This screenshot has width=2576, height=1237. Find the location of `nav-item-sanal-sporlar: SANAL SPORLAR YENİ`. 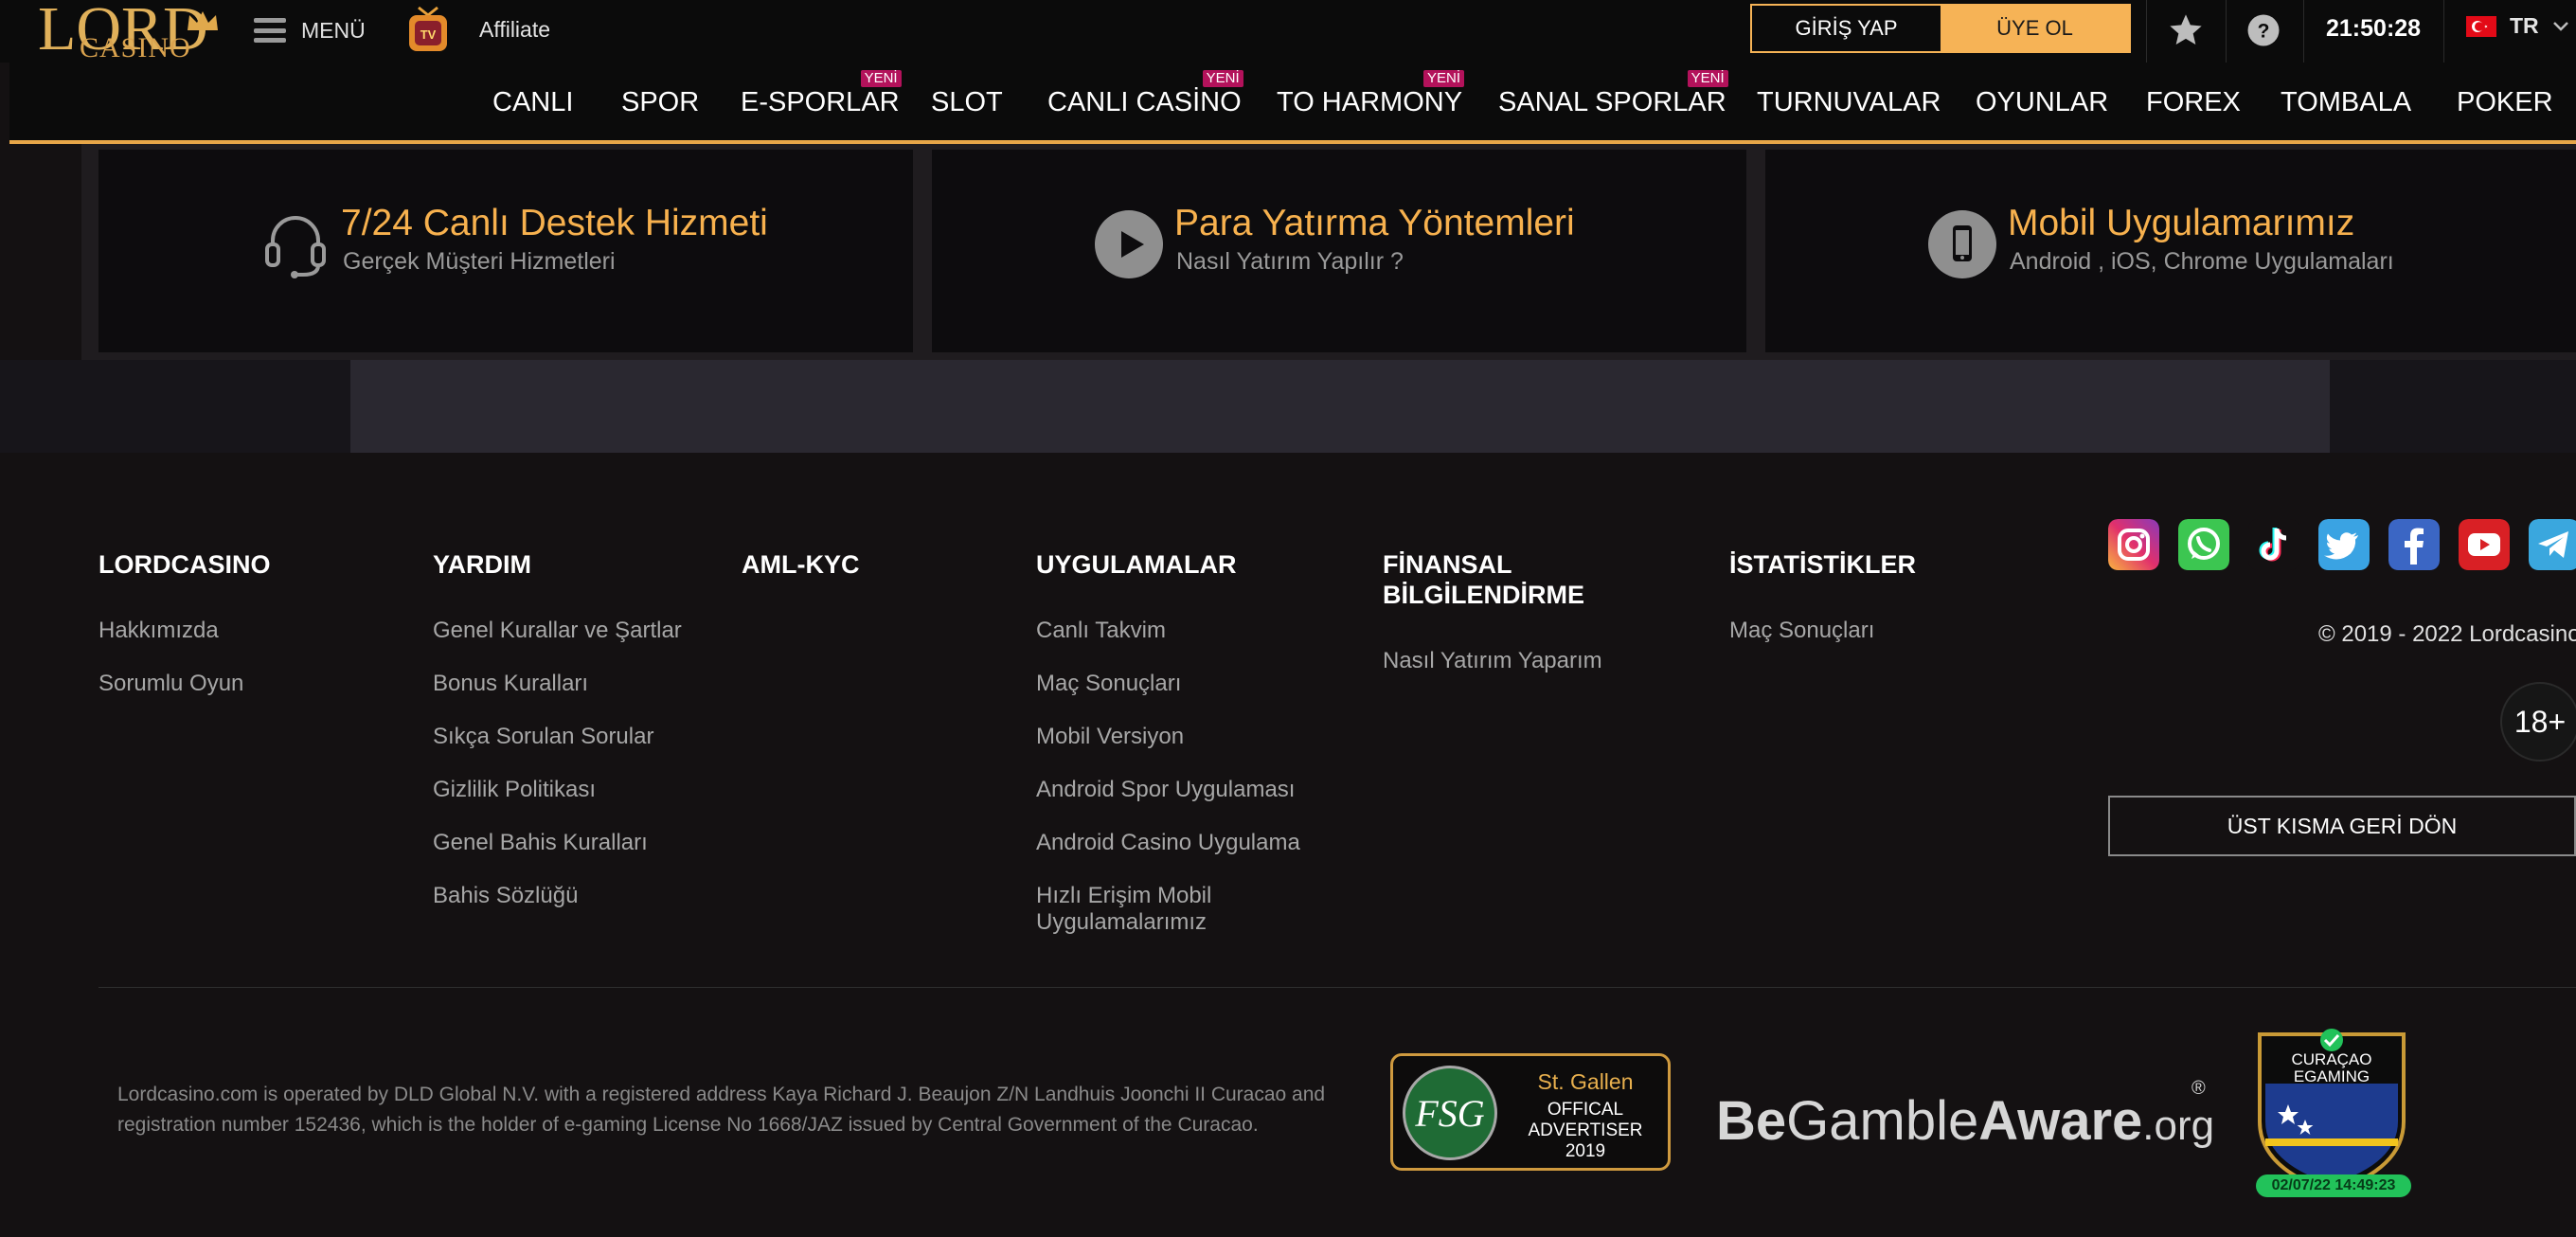

nav-item-sanal-sporlar: SANAL SPORLAR YENİ is located at coordinates (1613, 94).